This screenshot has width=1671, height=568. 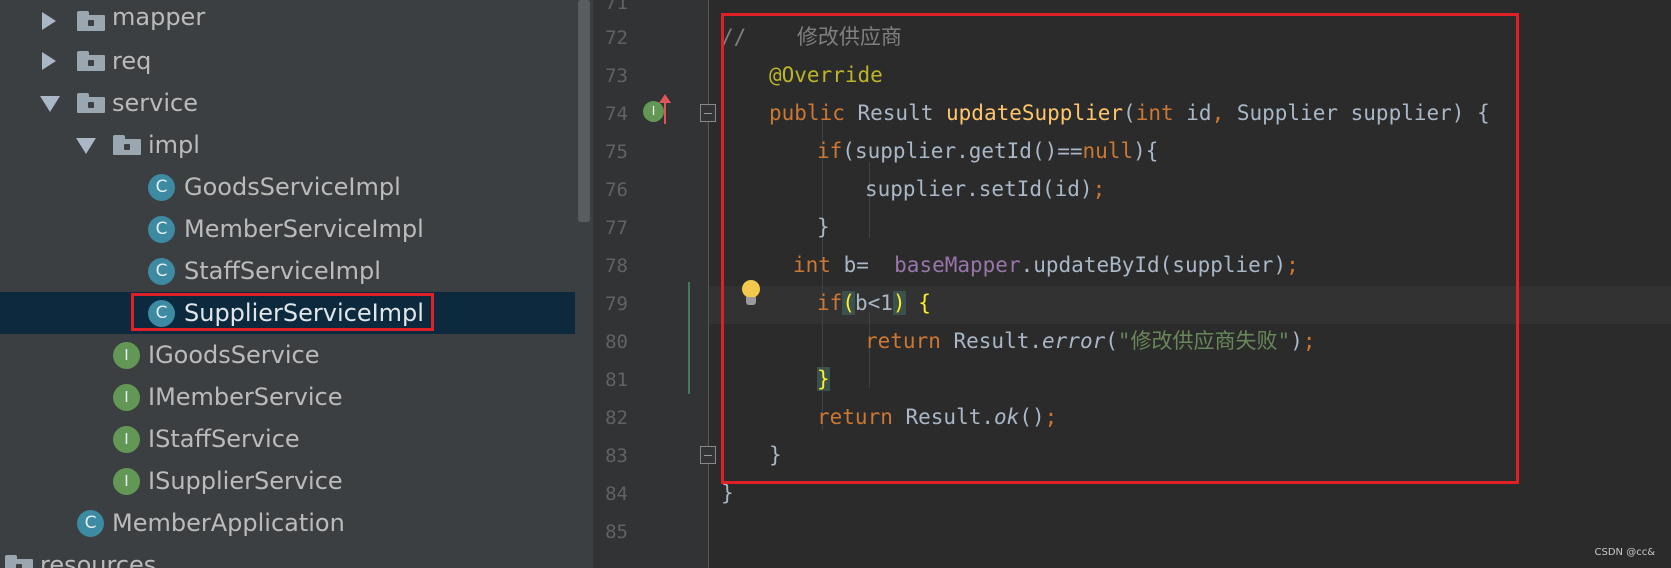 I want to click on line-number: 71, so click(x=616, y=7).